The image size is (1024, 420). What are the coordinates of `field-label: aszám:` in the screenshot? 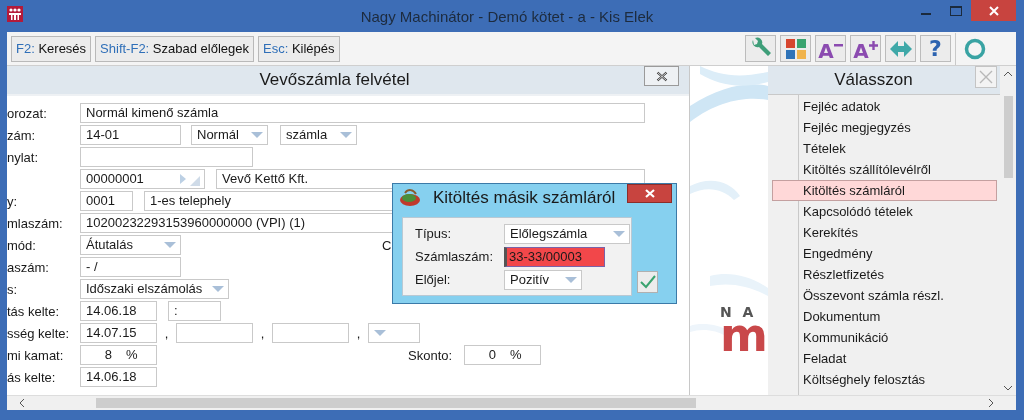 It's located at (28, 267).